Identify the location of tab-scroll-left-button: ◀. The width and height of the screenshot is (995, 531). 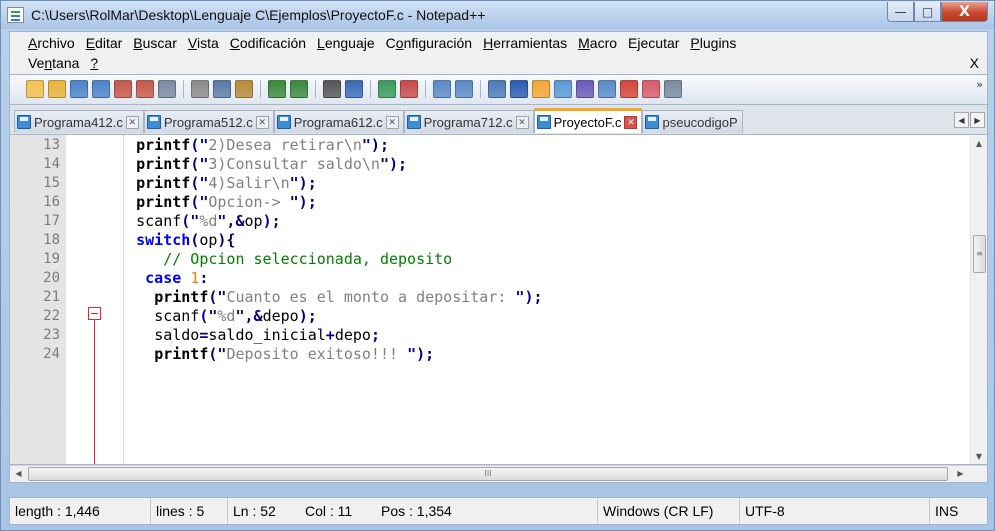
(961, 120).